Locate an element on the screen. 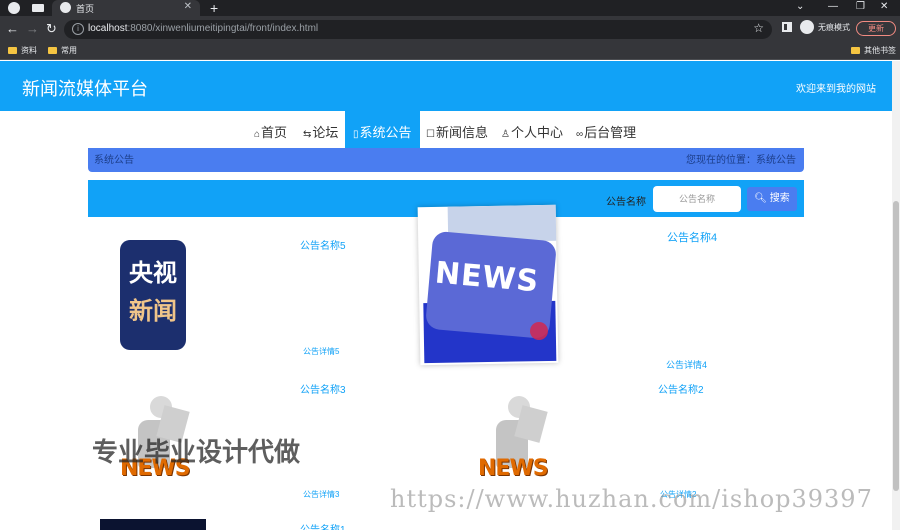 The image size is (900, 530). page-scrollbar is located at coordinates (896, 295).